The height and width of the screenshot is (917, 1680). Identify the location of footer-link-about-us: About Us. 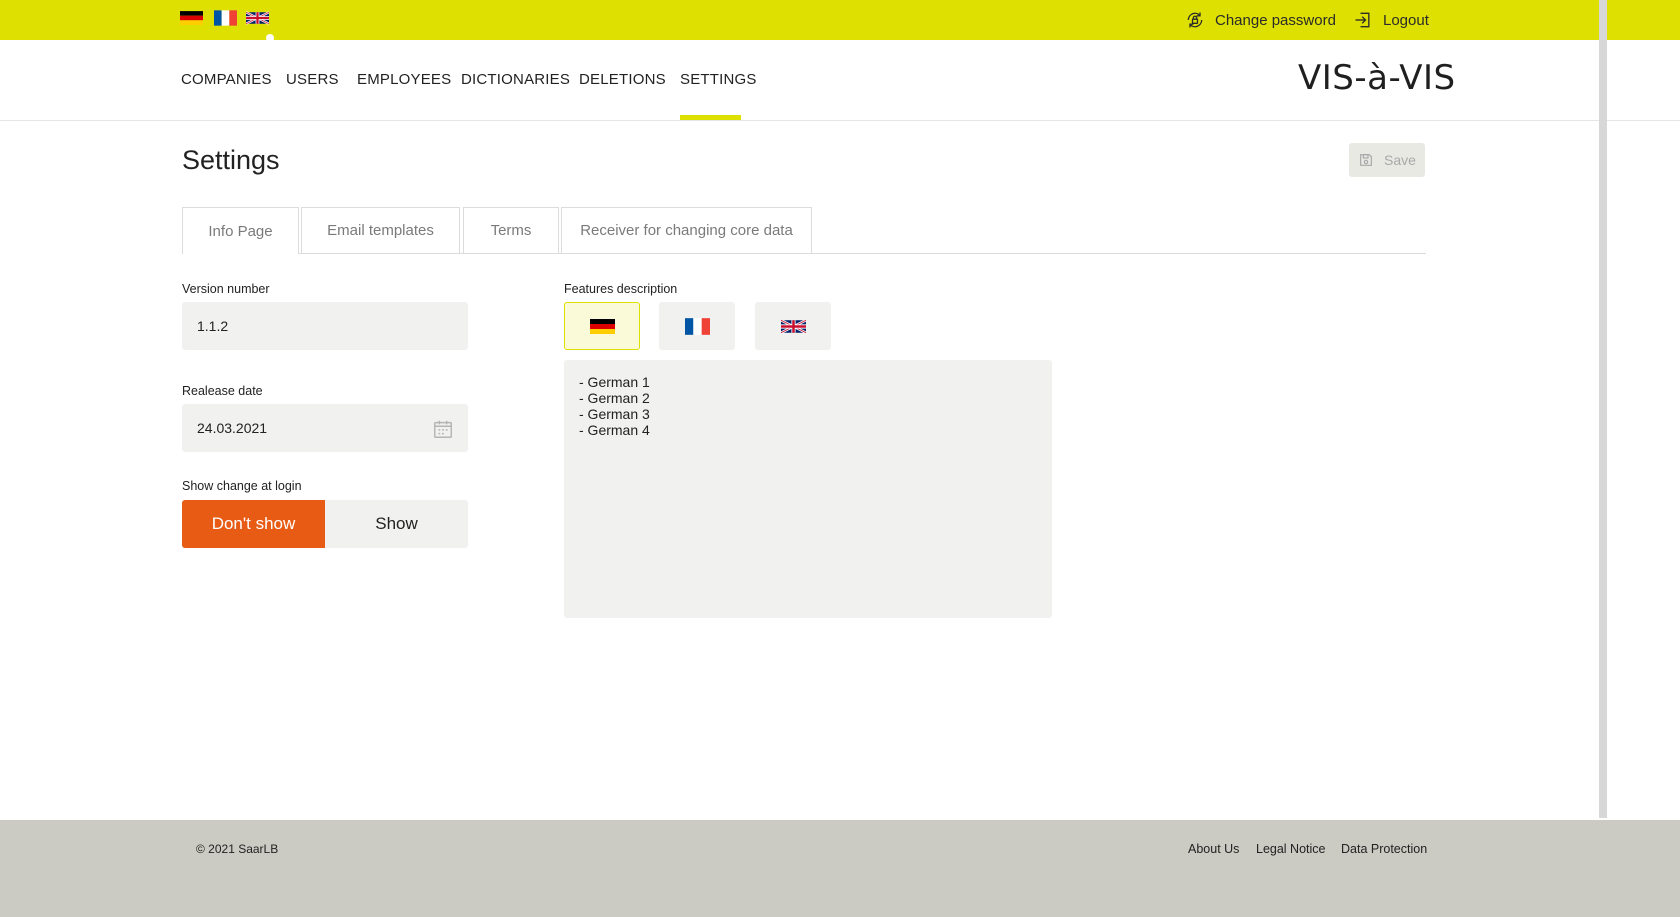
(1213, 849).